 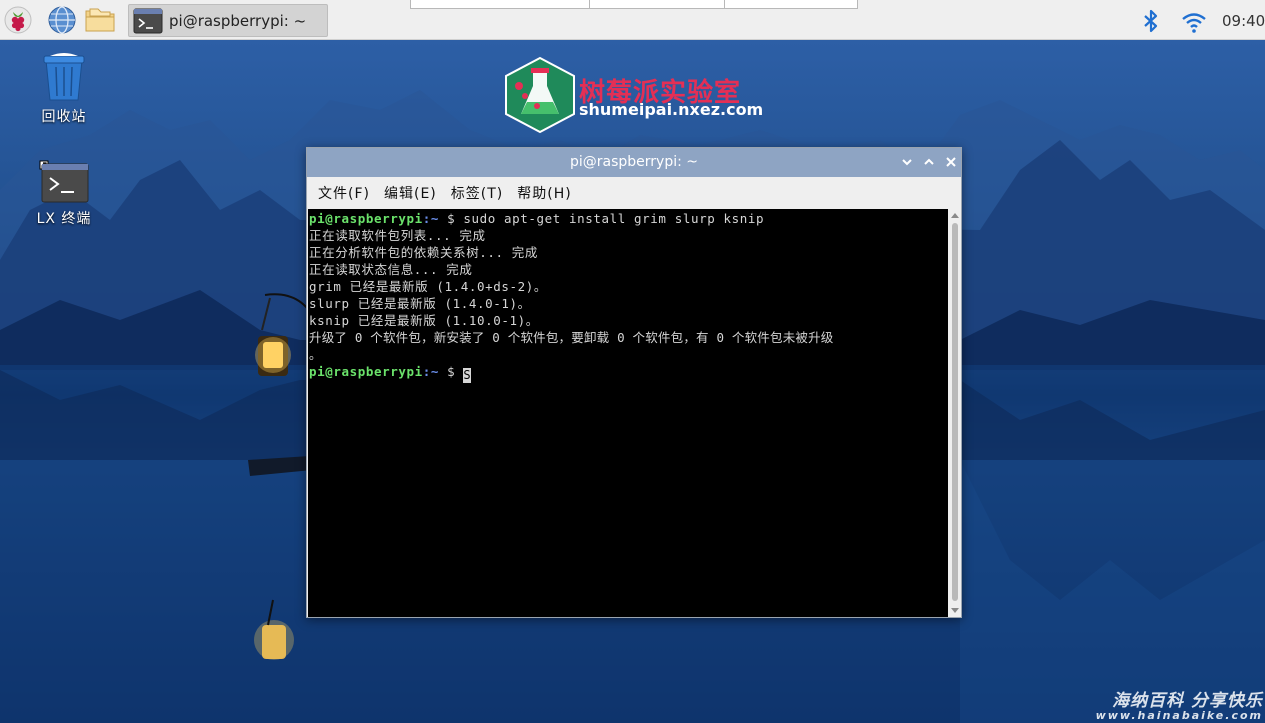 I want to click on raspberry-icon, so click(x=18, y=20).